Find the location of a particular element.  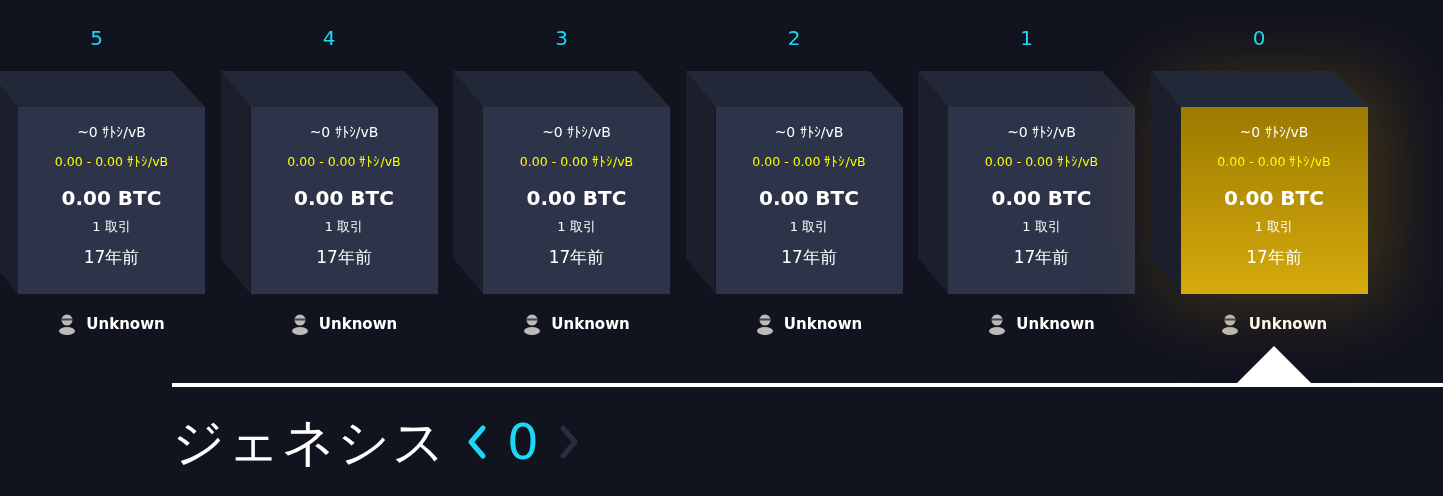

block-height: 0 is located at coordinates (523, 442).